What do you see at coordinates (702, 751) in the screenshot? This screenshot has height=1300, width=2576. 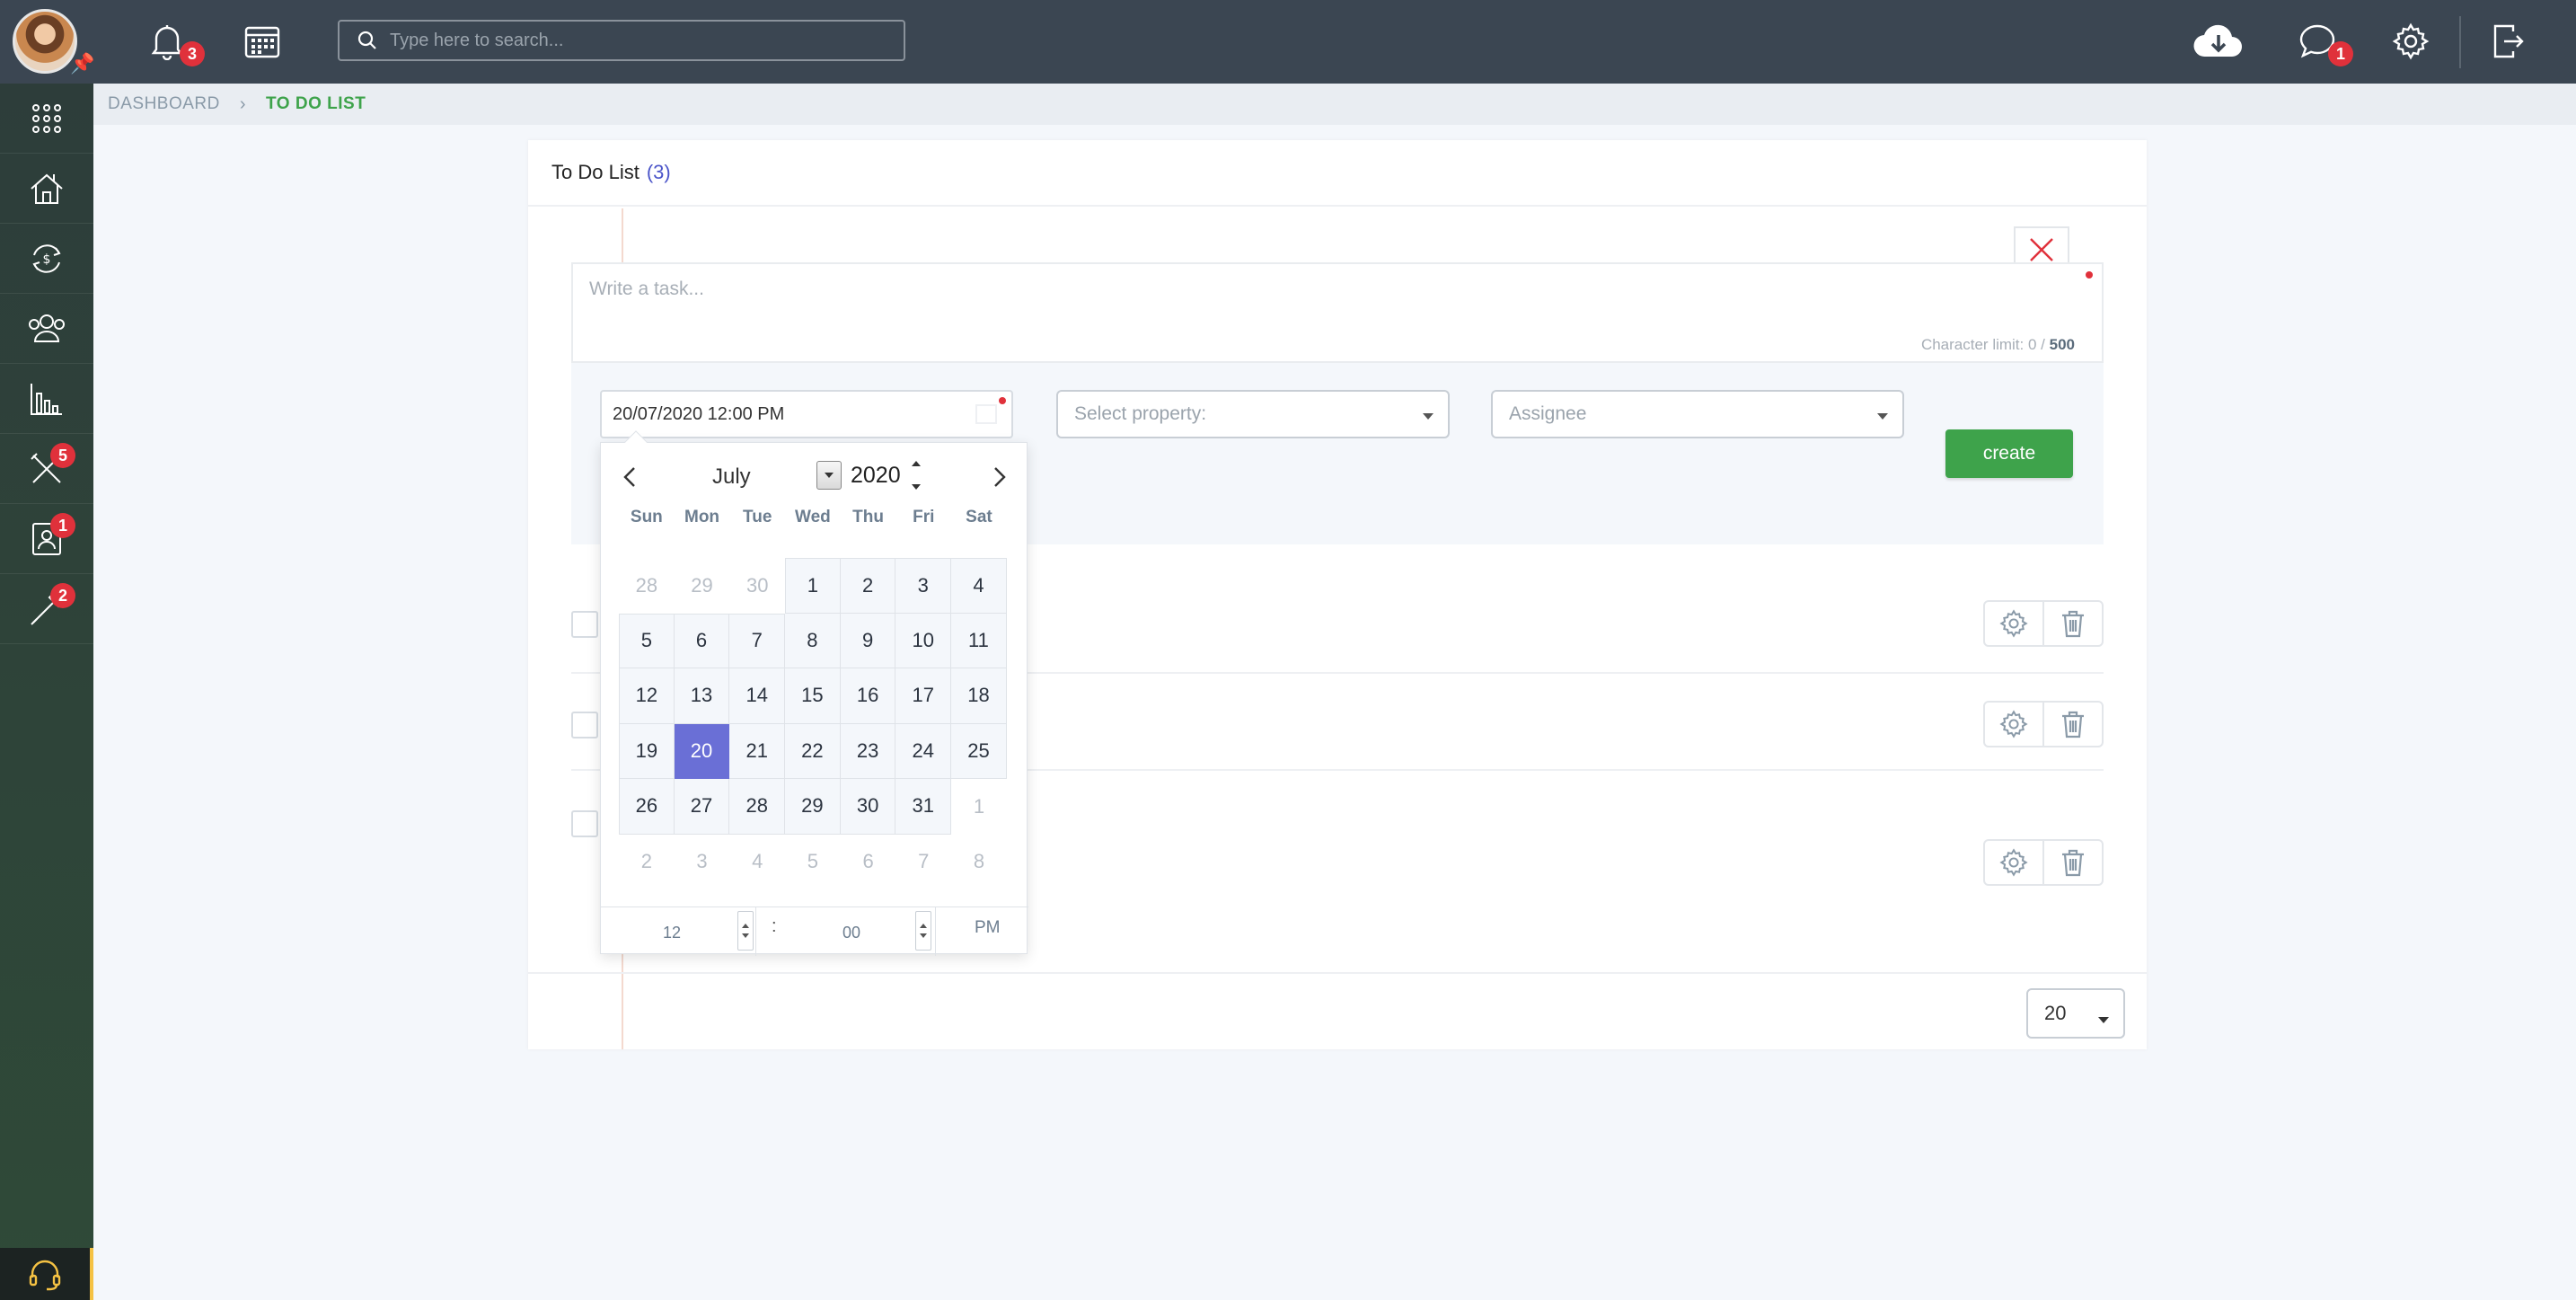 I see `calendar-day-selected: 20` at bounding box center [702, 751].